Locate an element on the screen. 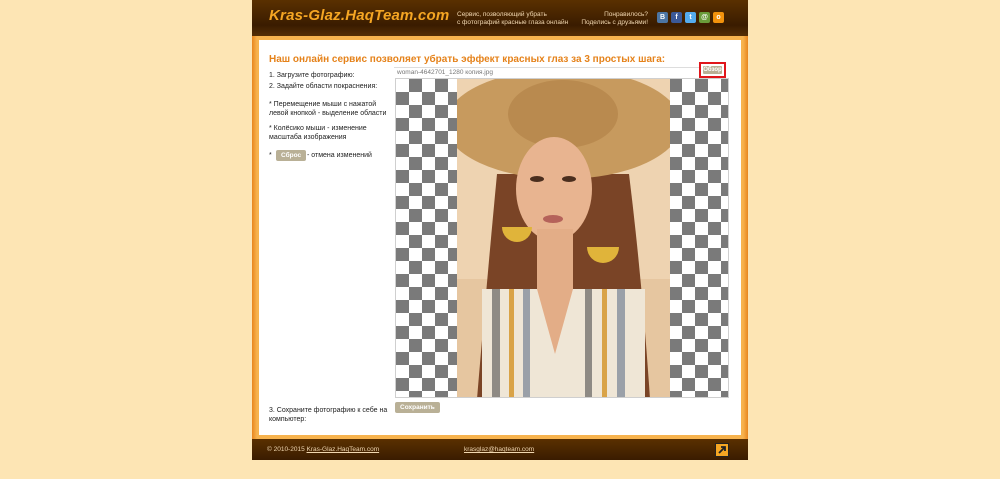 This screenshot has width=1000, height=479. odnoklassniki-icon: o is located at coordinates (718, 17).